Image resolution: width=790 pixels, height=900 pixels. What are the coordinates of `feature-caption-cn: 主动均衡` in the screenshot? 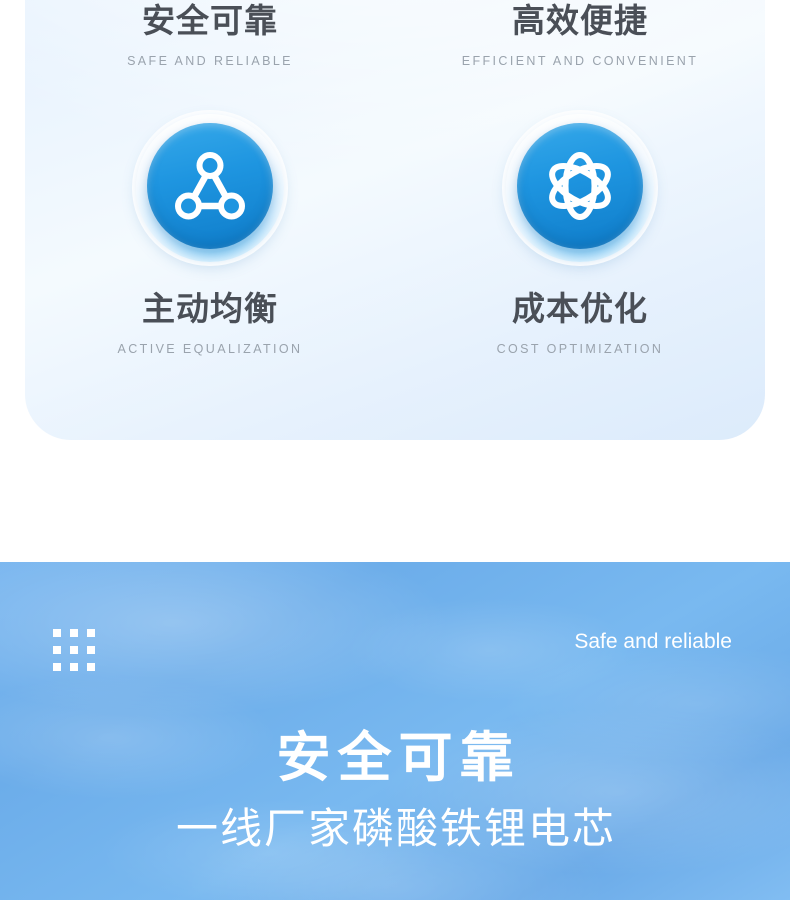 It's located at (210, 308).